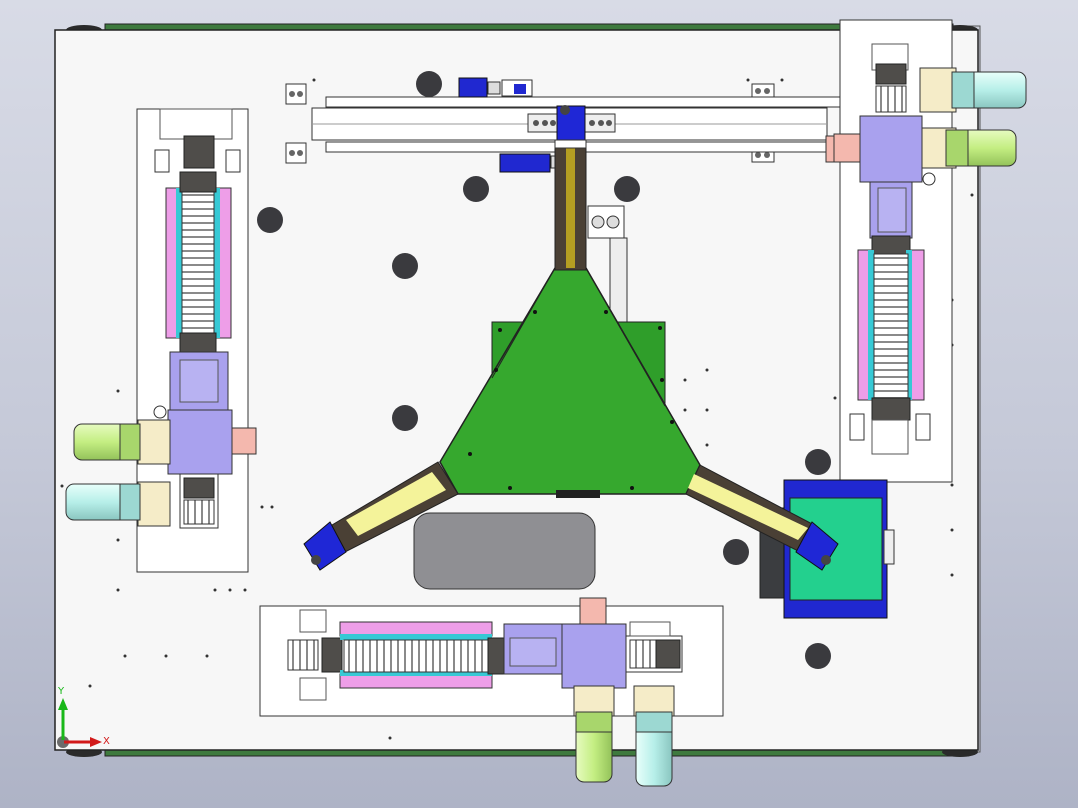 Image resolution: width=1078 pixels, height=808 pixels. I want to click on bottom-conveyor-module, so click(491, 692).